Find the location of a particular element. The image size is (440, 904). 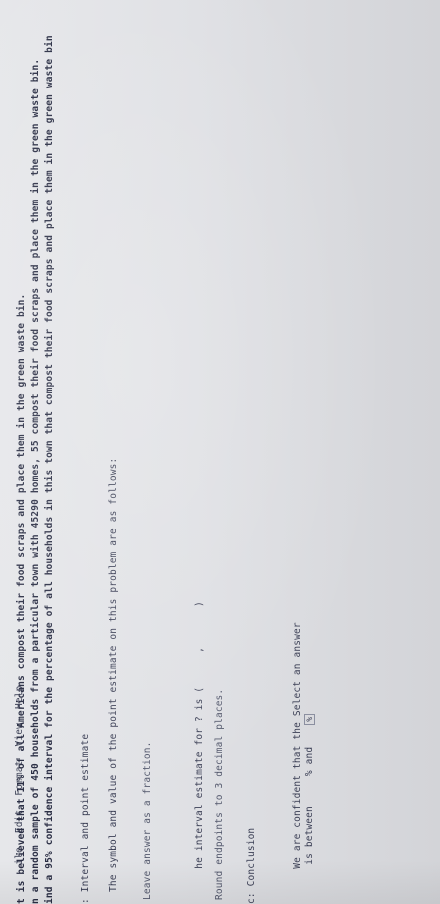

part-a-heading: : Interval and point estimate is located at coordinates (85, 818).